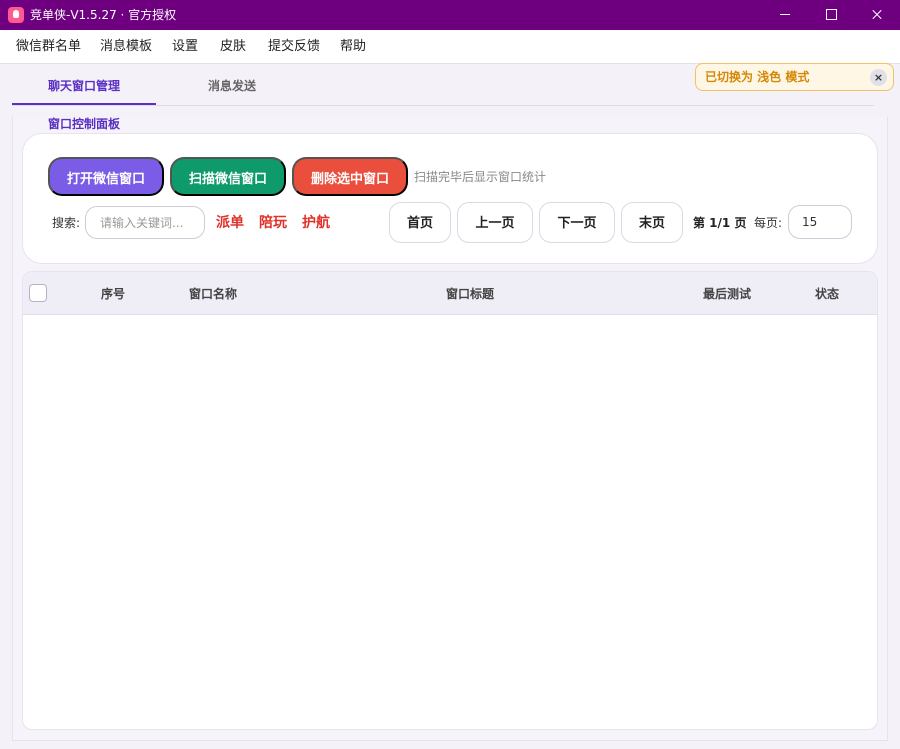  What do you see at coordinates (353, 47) in the screenshot?
I see `menu-help: 帮助` at bounding box center [353, 47].